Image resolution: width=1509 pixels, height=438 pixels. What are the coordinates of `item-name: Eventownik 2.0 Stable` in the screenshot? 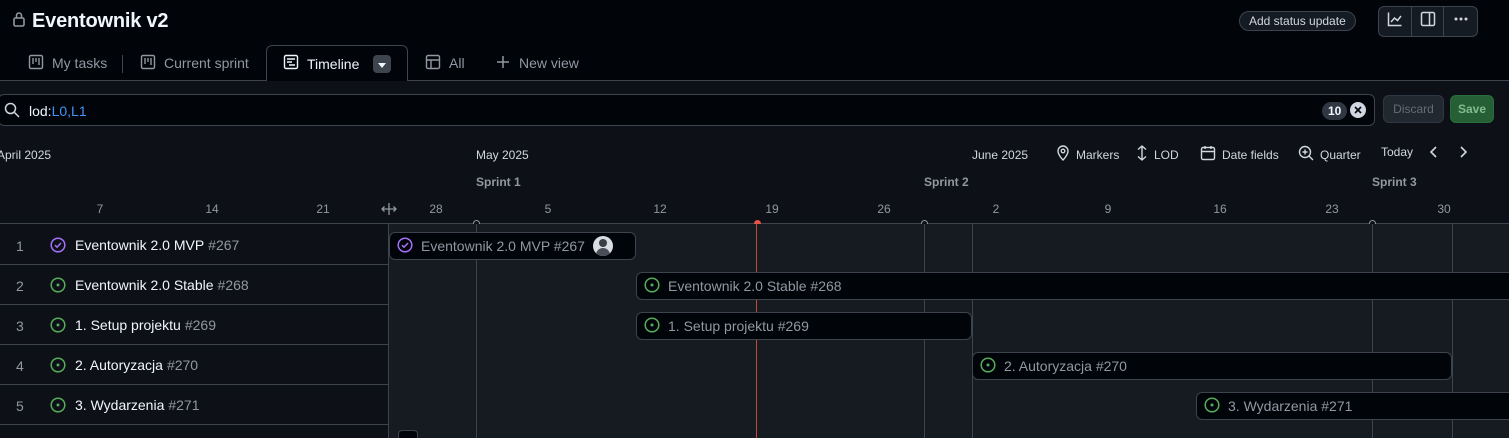 It's located at (144, 285).